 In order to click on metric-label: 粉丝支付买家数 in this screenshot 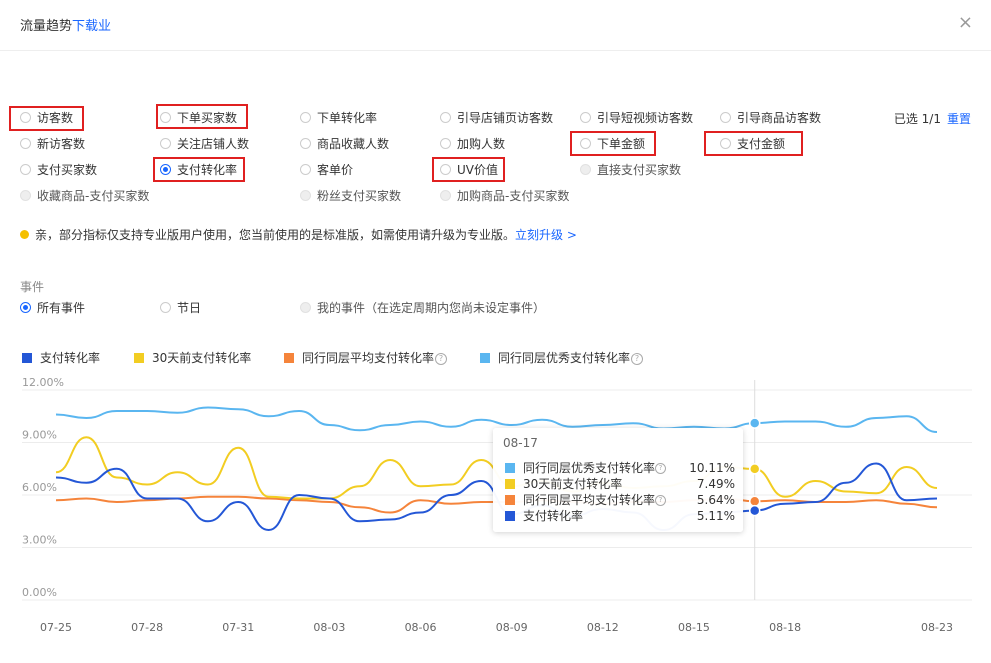, I will do `click(359, 196)`.